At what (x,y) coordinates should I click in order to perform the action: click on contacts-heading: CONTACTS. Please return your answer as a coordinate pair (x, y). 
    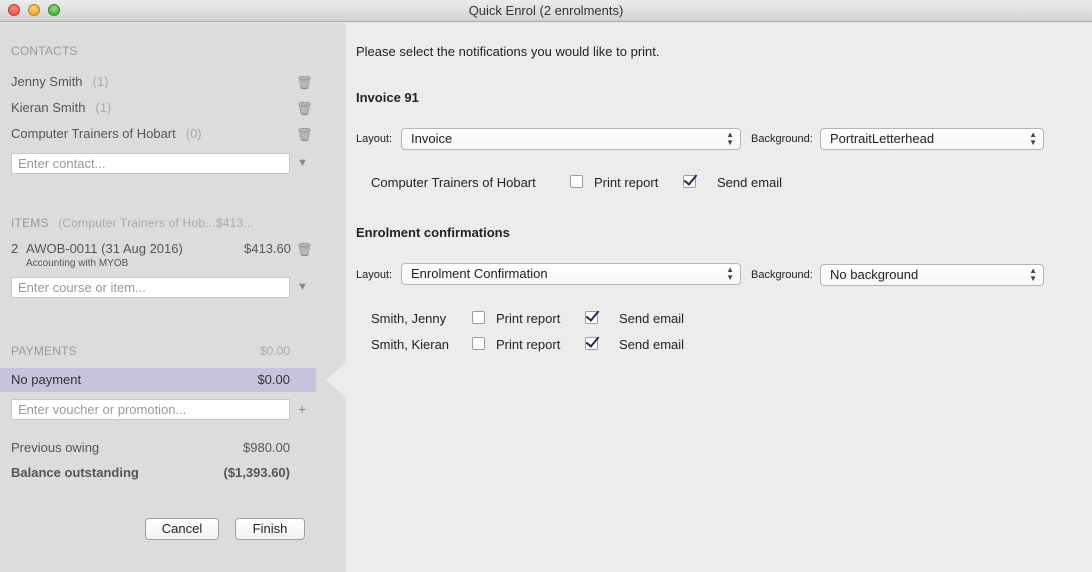
    Looking at the image, I should click on (44, 51).